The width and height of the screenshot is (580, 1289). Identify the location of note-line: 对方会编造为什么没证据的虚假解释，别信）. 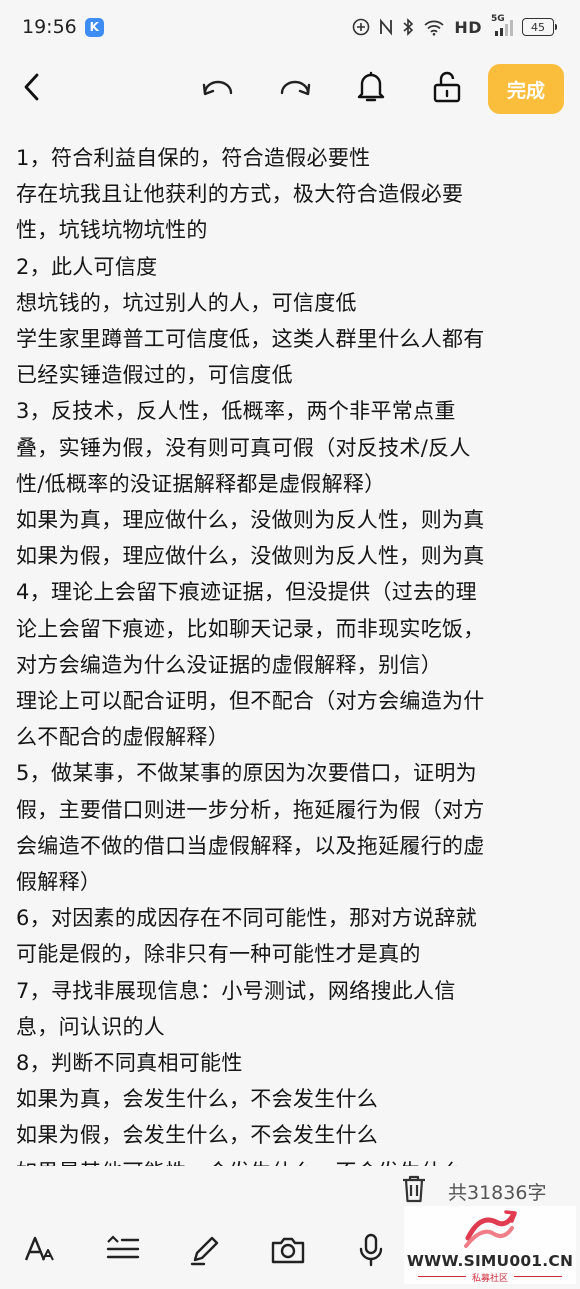
(229, 664).